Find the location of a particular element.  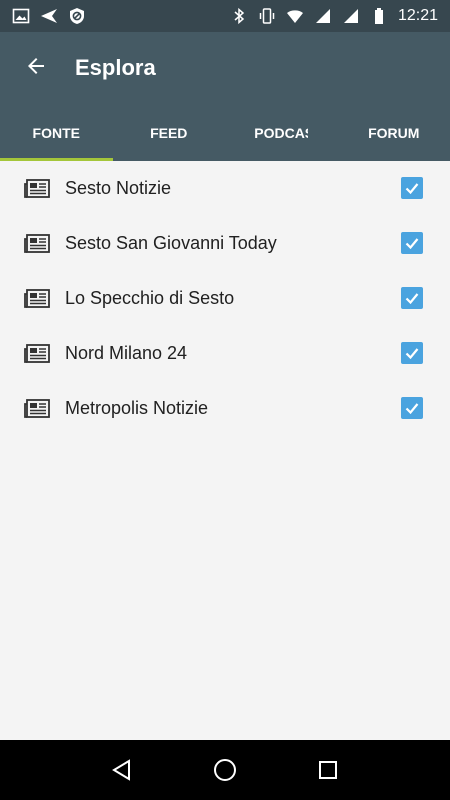

tab-podcast: PODCAST is located at coordinates (281, 132).